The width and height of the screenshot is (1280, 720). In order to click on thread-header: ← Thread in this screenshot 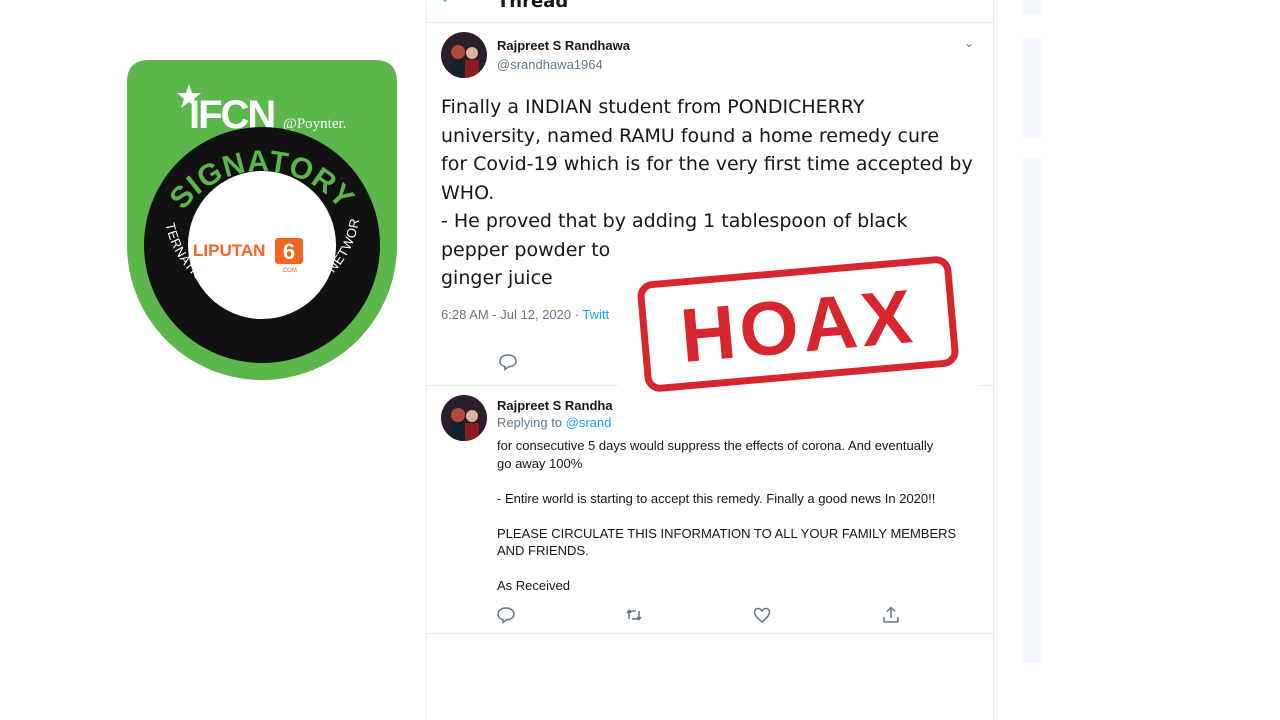, I will do `click(710, 11)`.